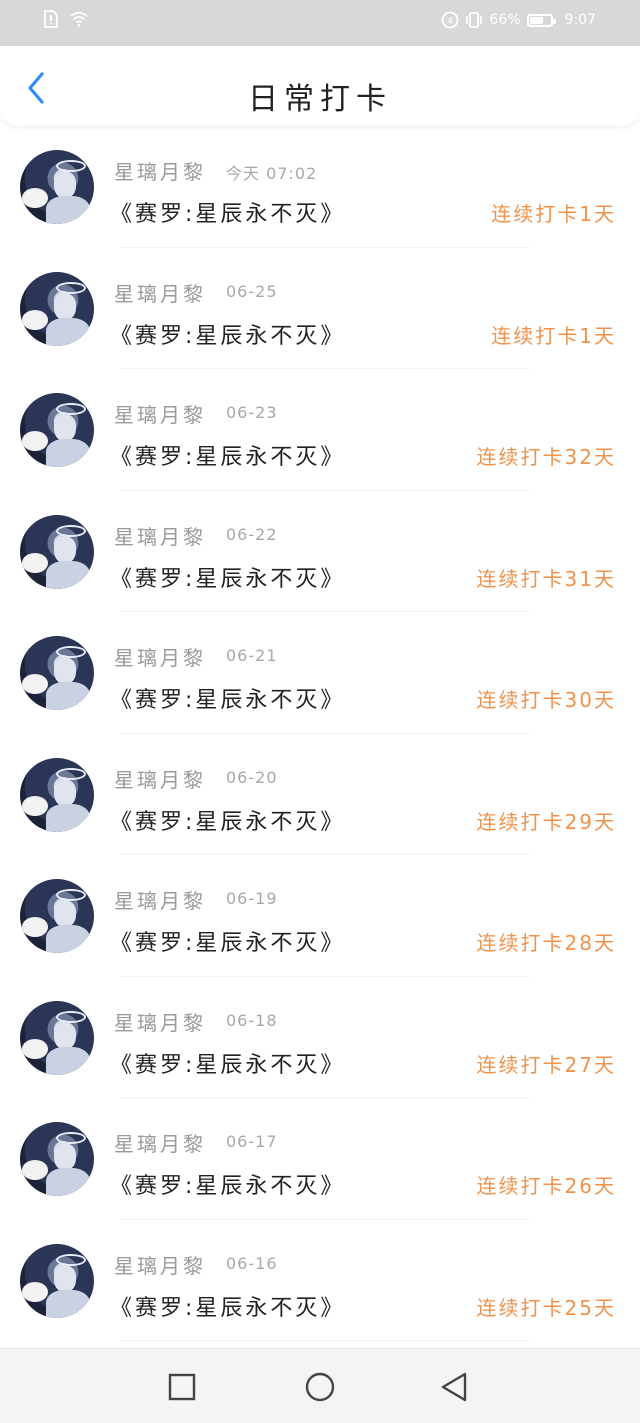 This screenshot has height=1423, width=640. I want to click on streak-label: 连续打卡28天, so click(546, 943).